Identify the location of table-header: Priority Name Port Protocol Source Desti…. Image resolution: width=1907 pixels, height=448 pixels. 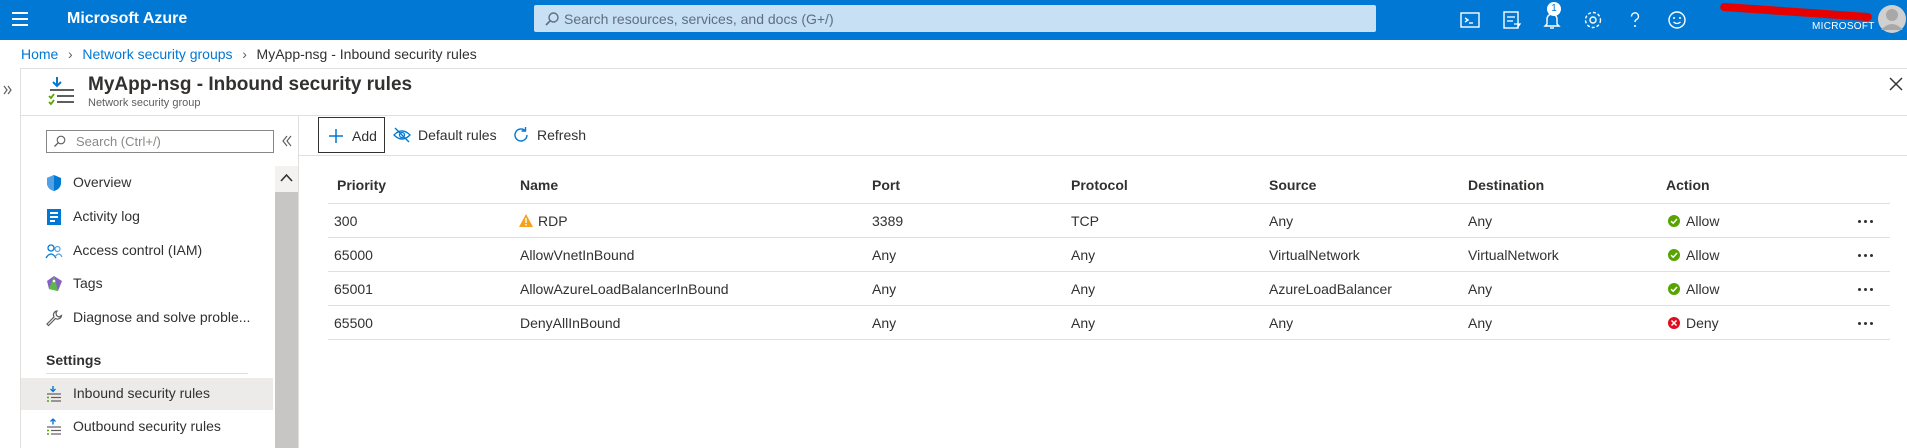
(1109, 185).